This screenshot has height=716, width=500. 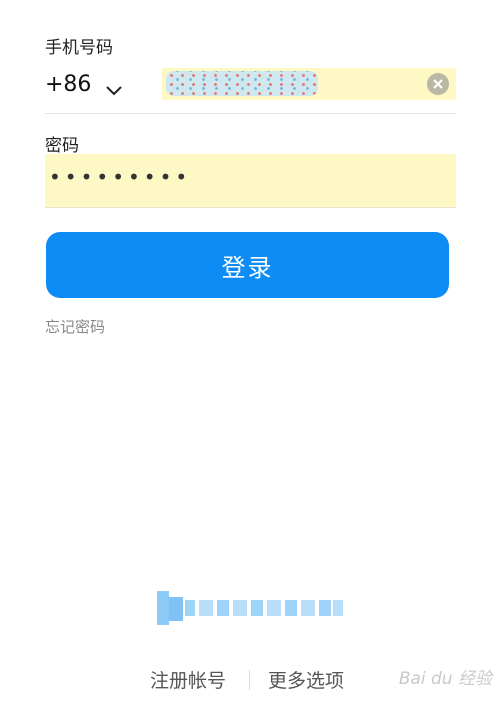 I want to click on close-icon, so click(x=438, y=84).